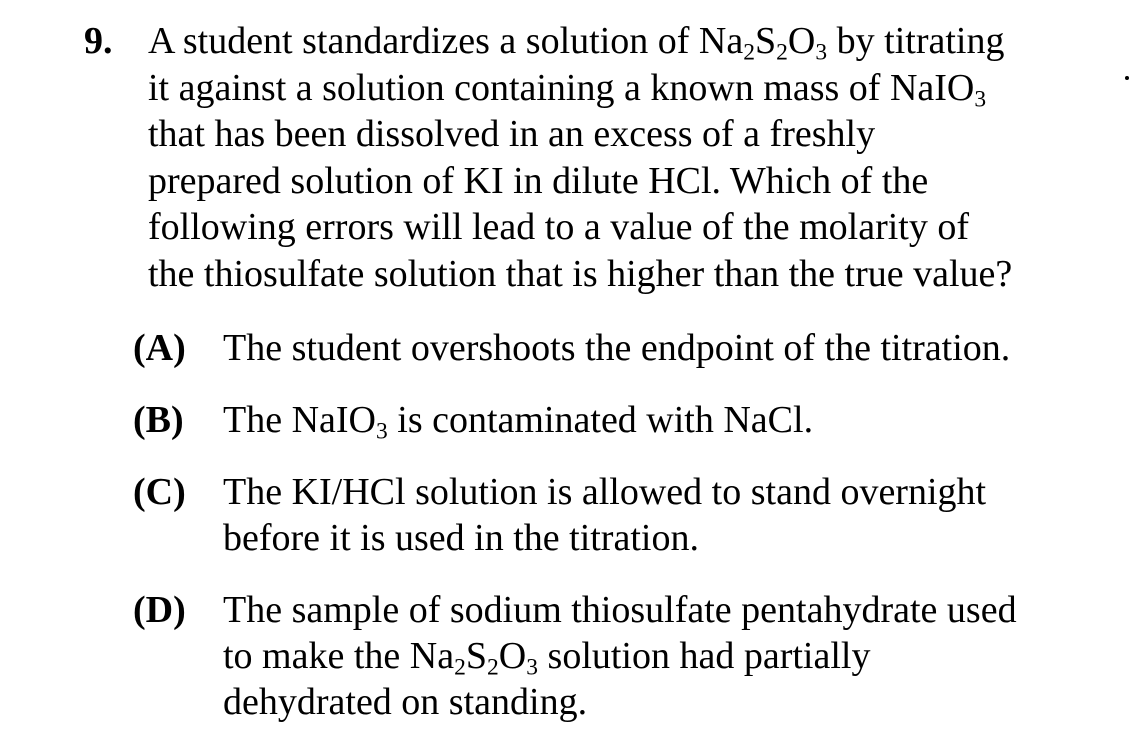  I want to click on option-text: The NaIO3 is contaminated with NaCl., so click(673, 420).